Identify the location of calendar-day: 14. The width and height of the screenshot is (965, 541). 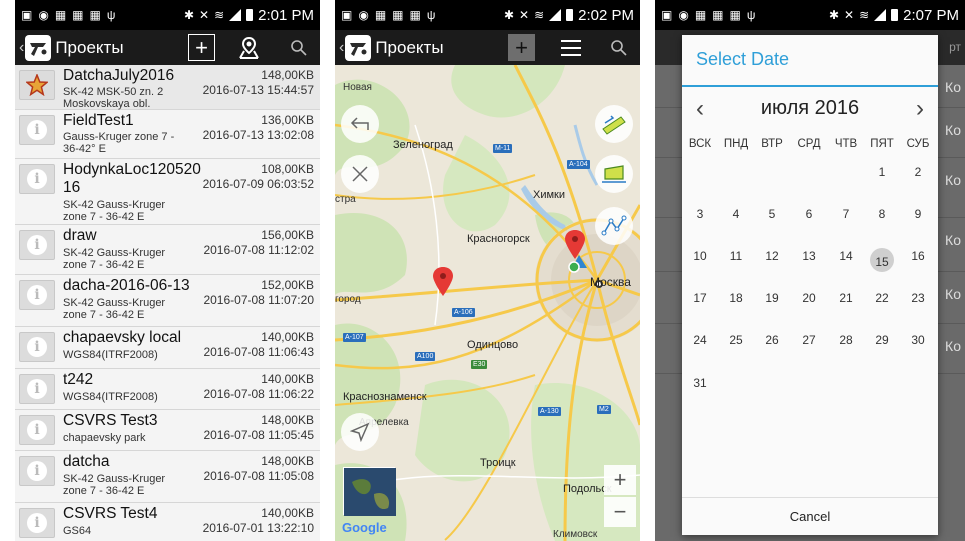
(846, 256).